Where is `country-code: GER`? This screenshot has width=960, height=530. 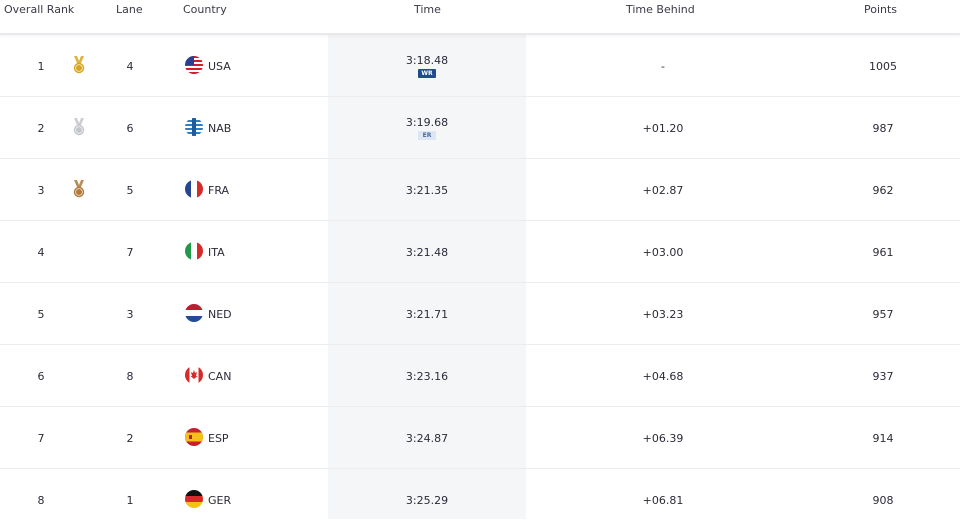 country-code: GER is located at coordinates (220, 500).